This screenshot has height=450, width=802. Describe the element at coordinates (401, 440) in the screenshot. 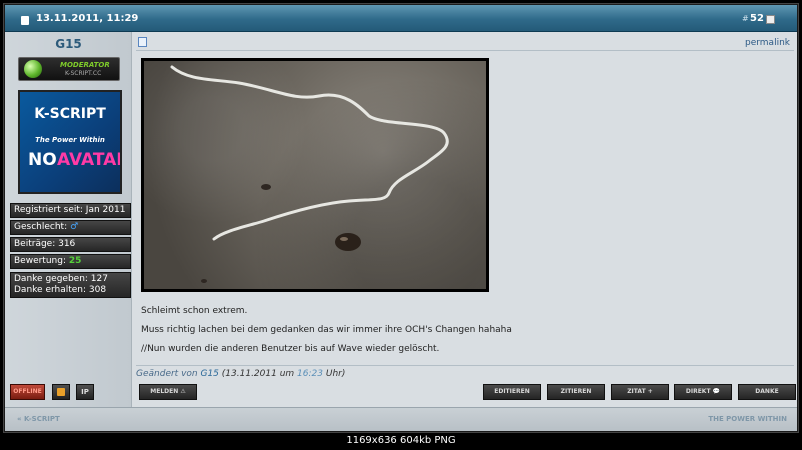

I see `image-caption: 1169x636 604kb PNG` at that location.